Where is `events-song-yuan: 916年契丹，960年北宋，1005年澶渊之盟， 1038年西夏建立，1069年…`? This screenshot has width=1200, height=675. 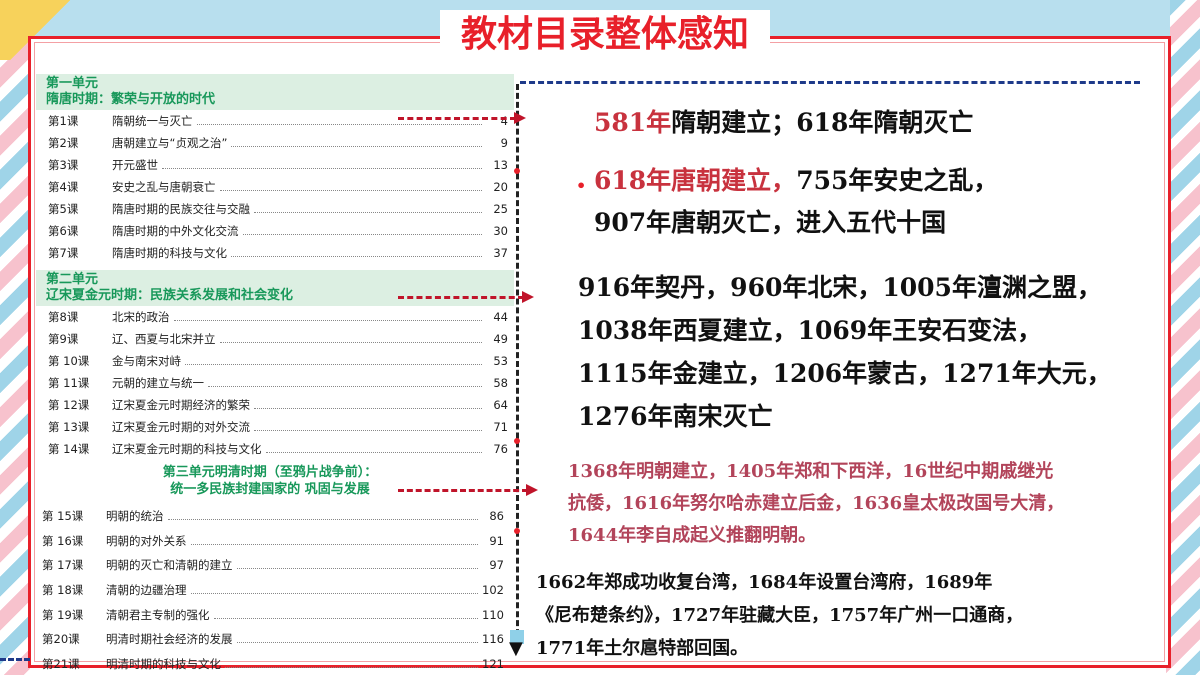 events-song-yuan: 916年契丹，960年北宋，1005年澶渊之盟， 1038年西夏建立，1069年… is located at coordinates (873, 352).